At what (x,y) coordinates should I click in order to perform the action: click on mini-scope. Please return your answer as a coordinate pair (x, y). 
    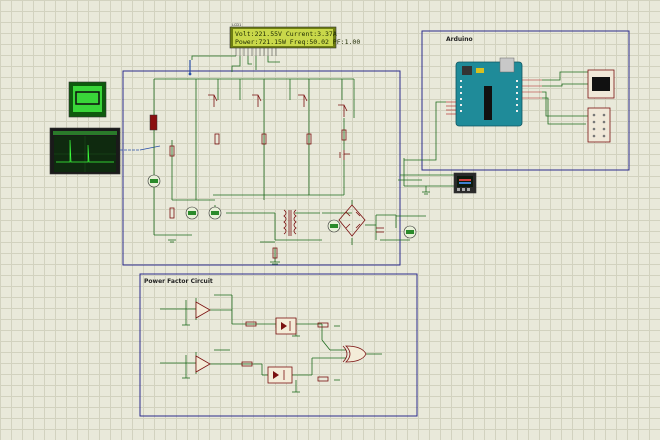
    Looking at the image, I should click on (87, 99).